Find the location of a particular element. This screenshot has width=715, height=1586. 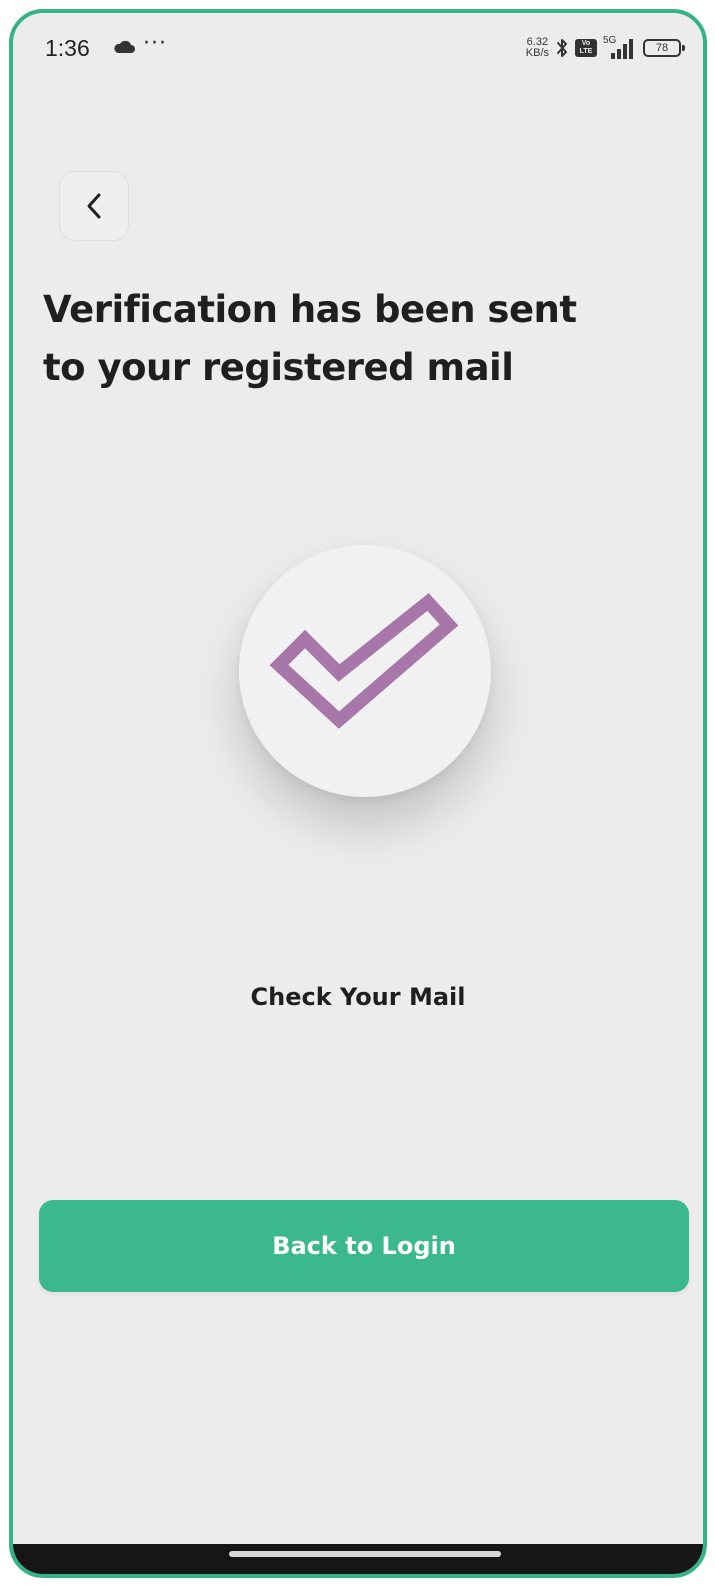

back-button is located at coordinates (94, 206).